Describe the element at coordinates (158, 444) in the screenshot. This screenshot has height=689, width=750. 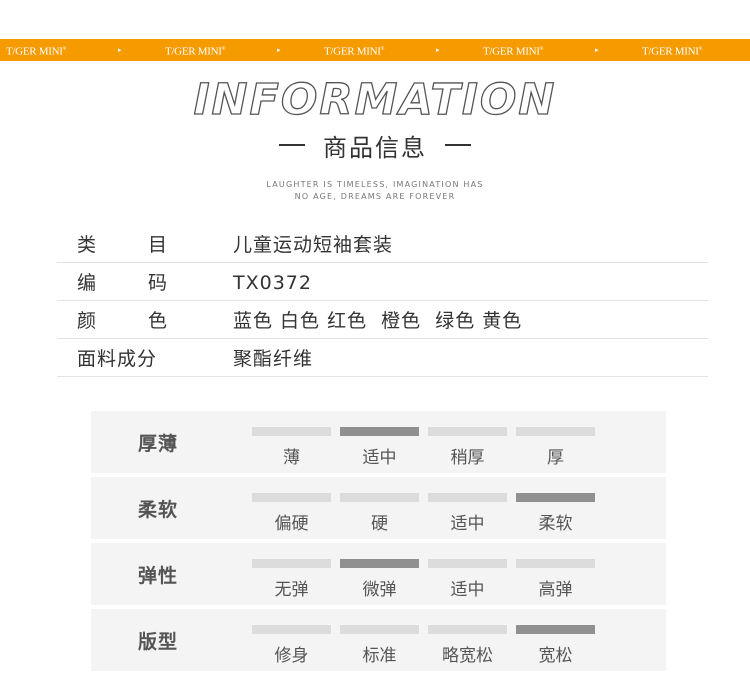
I see `attribute-name: 厚薄` at that location.